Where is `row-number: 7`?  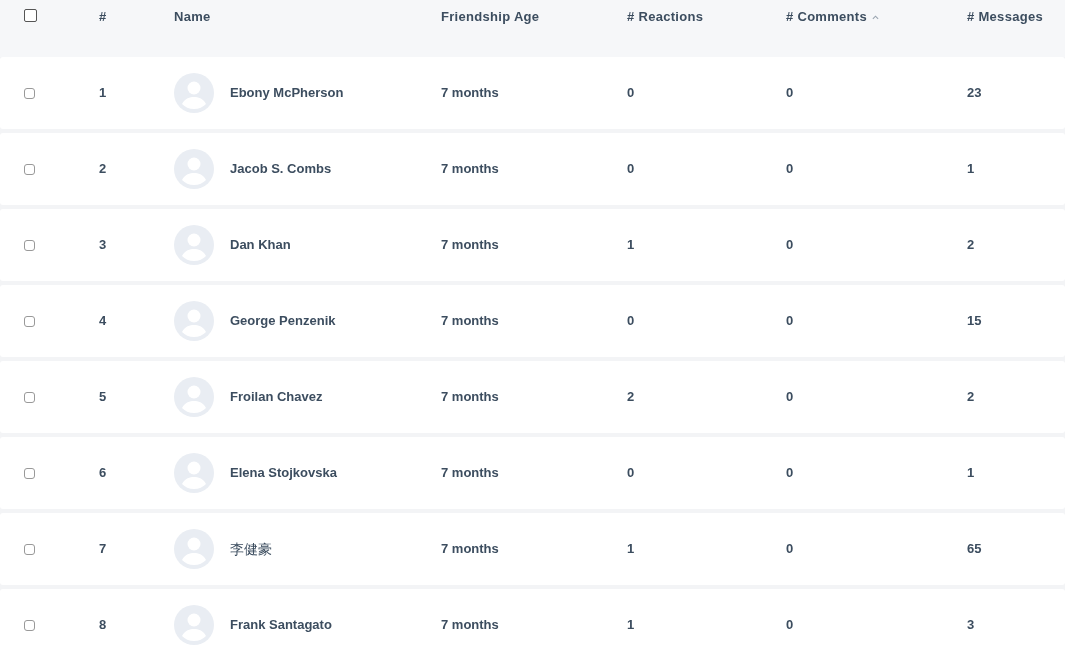
row-number: 7 is located at coordinates (103, 549).